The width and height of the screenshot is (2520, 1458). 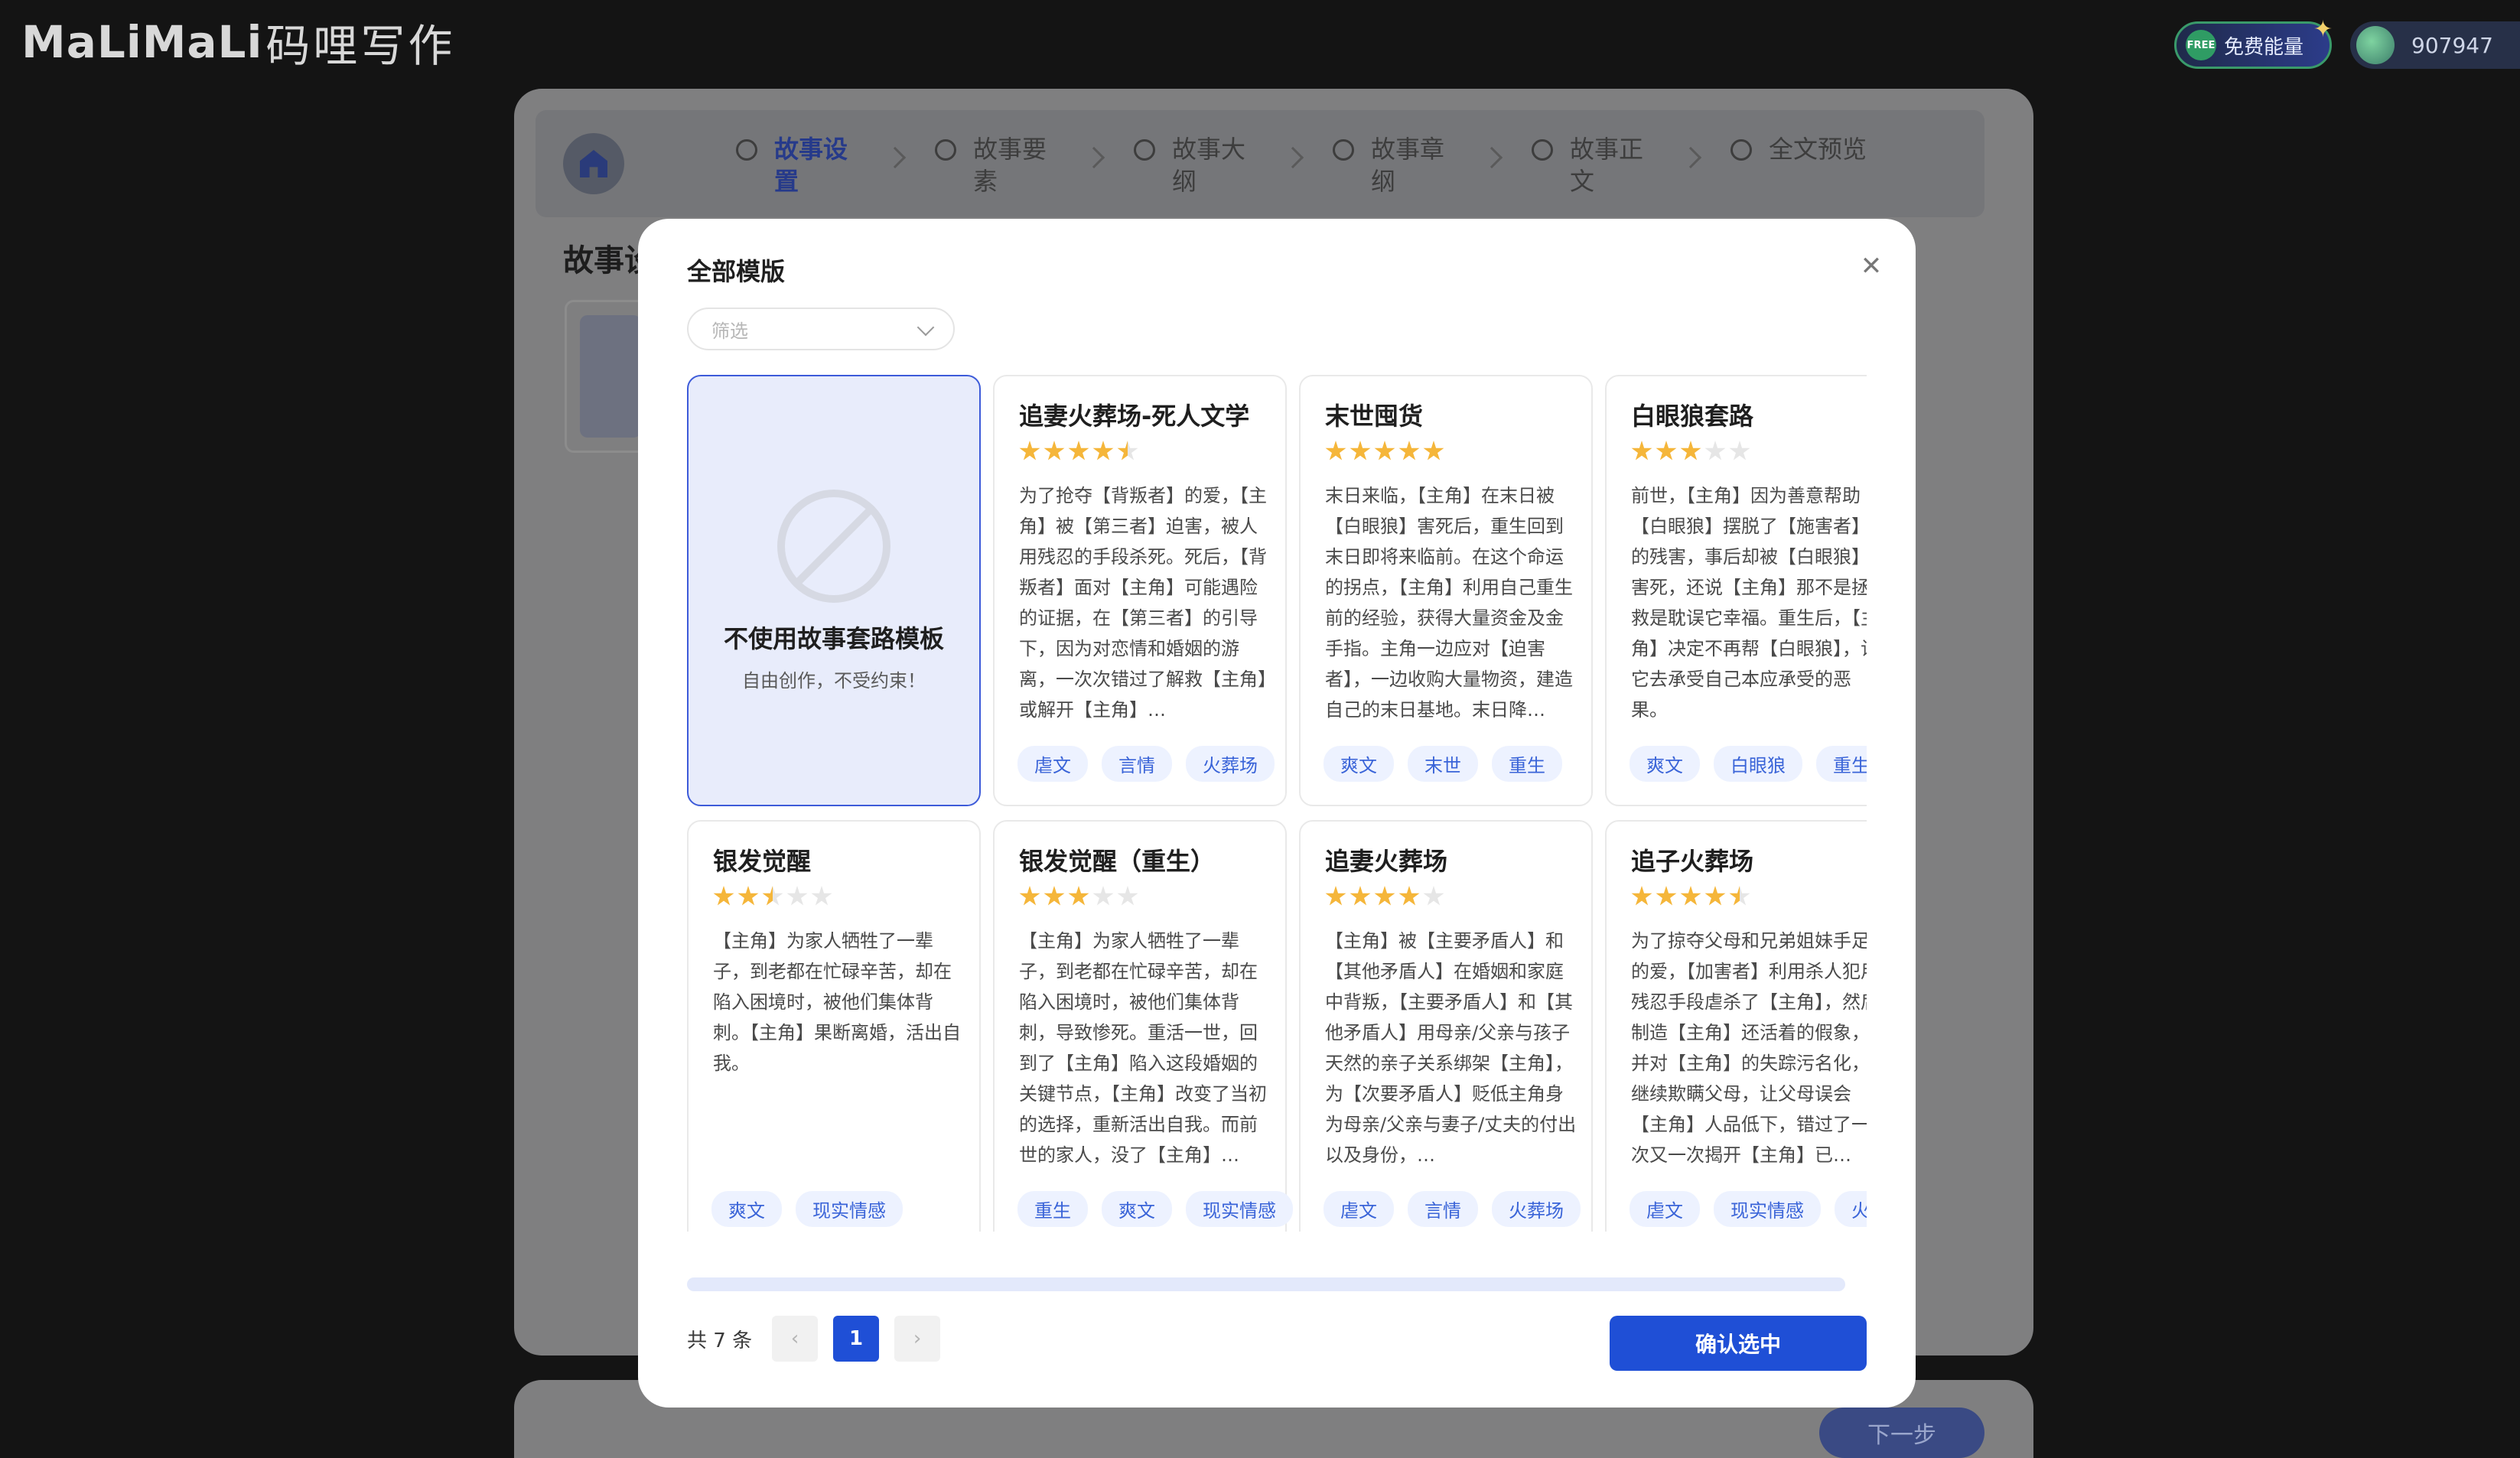 I want to click on home-button, so click(x=593, y=163).